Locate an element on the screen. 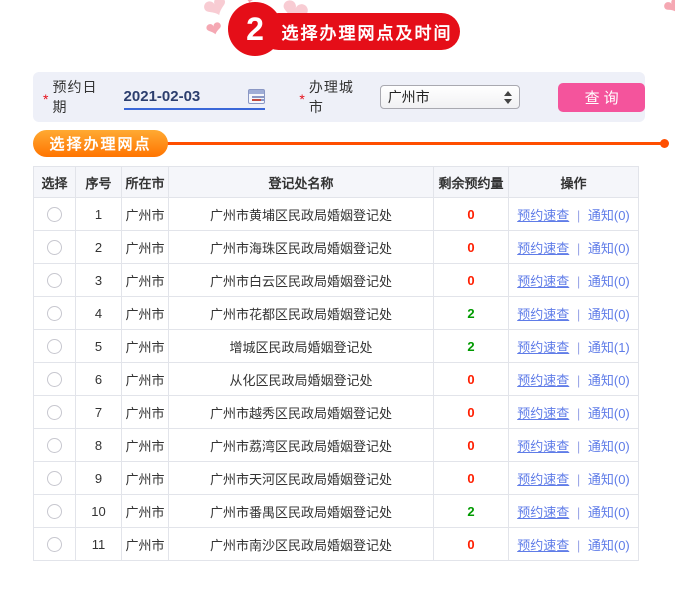 This screenshot has width=675, height=591. row-number: 9 is located at coordinates (98, 478).